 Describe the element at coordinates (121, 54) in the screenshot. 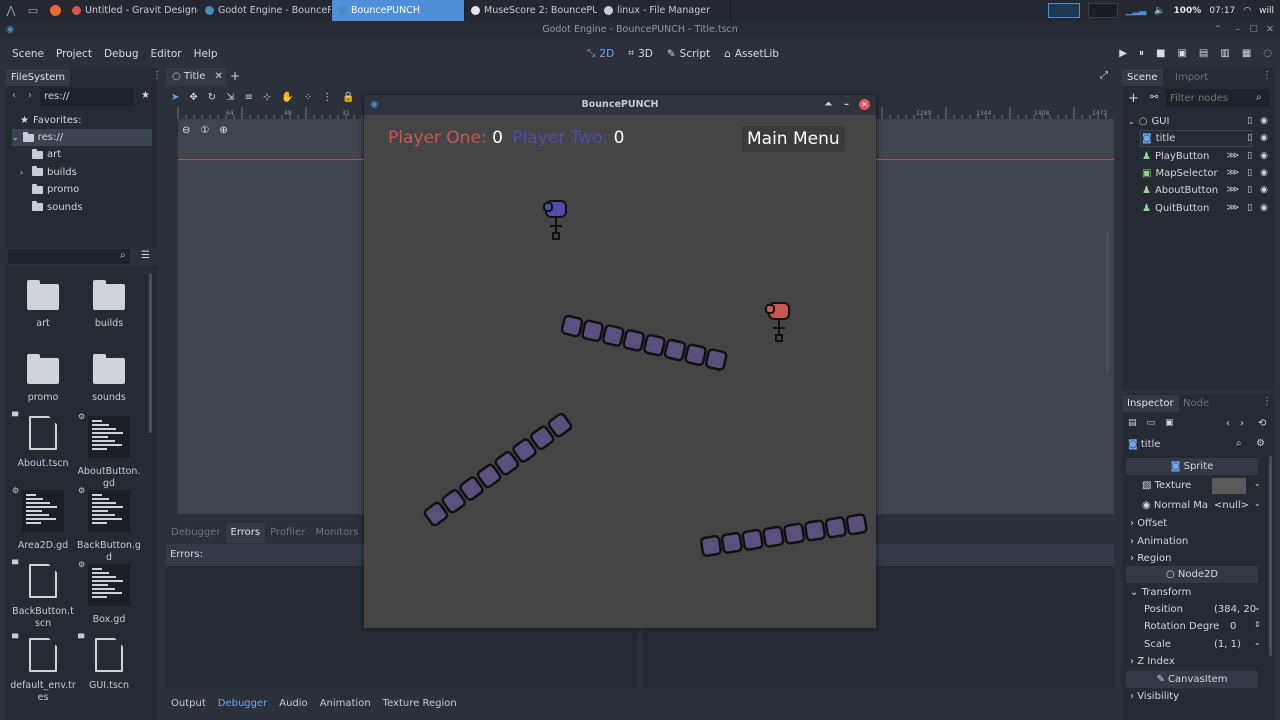

I see `menu-debug: Debug` at that location.